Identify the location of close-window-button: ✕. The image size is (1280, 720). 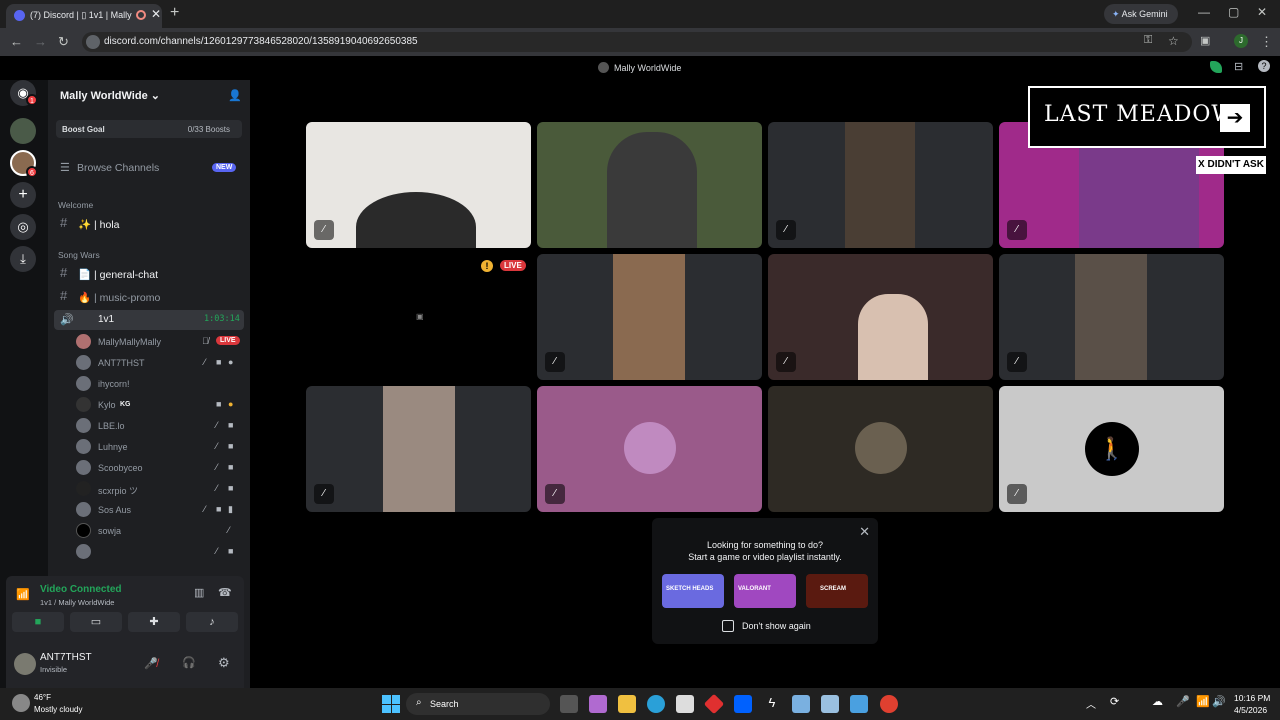
(1262, 12).